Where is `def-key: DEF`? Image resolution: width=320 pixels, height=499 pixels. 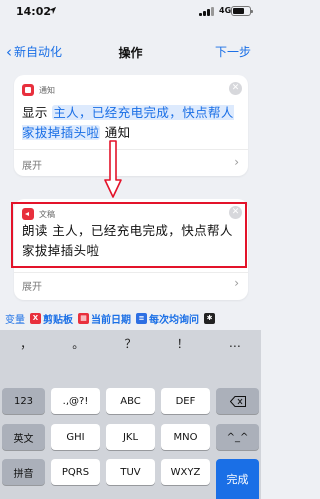 def-key: DEF is located at coordinates (185, 401).